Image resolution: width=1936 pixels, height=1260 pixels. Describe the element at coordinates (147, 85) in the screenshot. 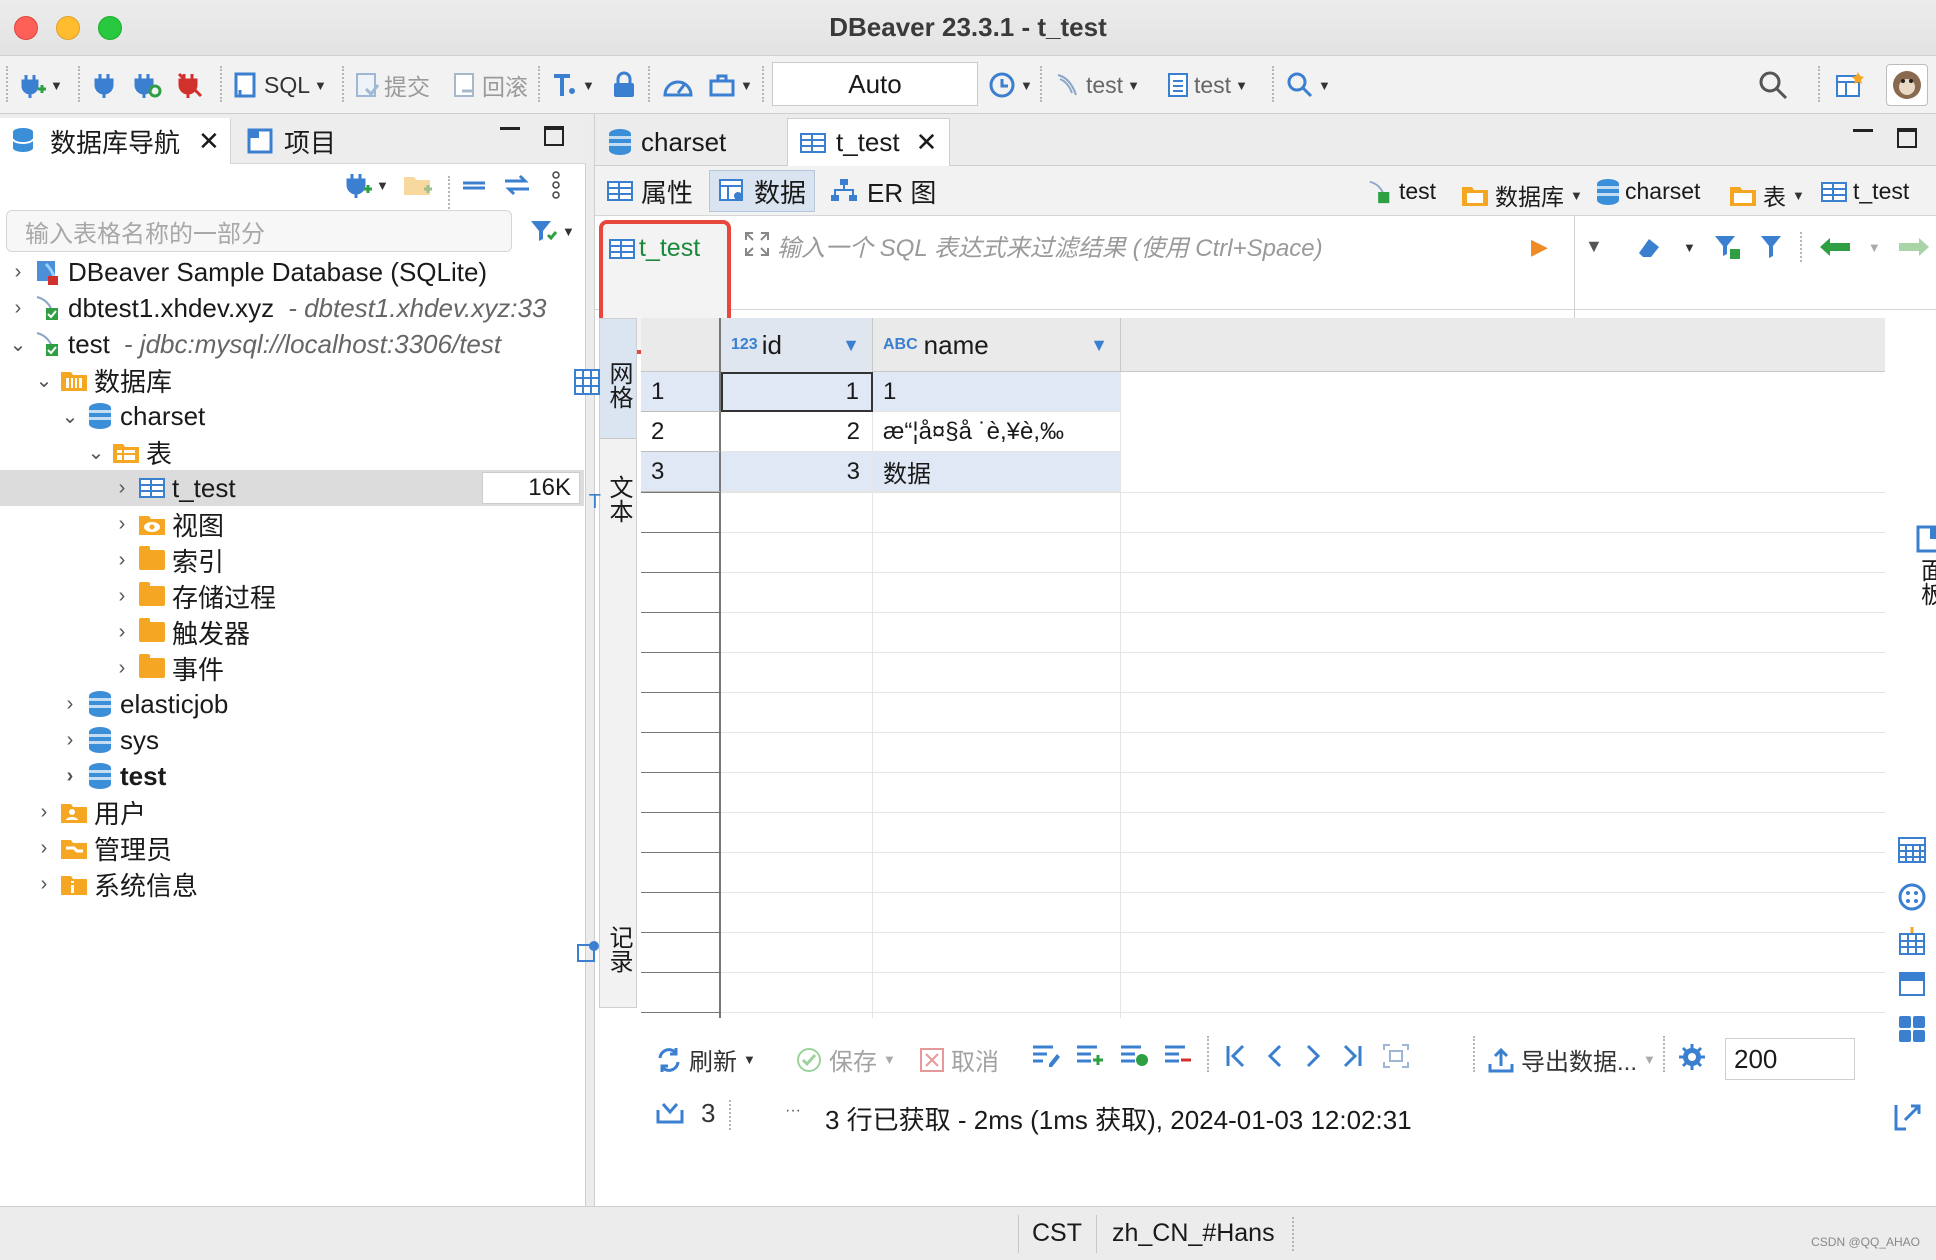

I see `reconnect-button` at that location.